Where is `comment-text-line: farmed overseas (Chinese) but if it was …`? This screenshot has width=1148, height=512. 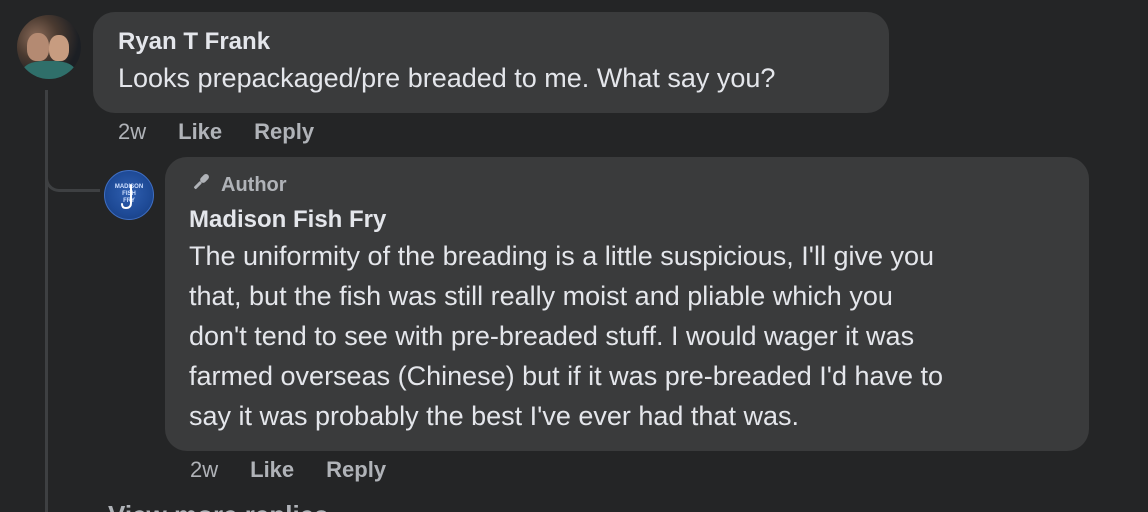 comment-text-line: farmed overseas (Chinese) but if it was … is located at coordinates (566, 376).